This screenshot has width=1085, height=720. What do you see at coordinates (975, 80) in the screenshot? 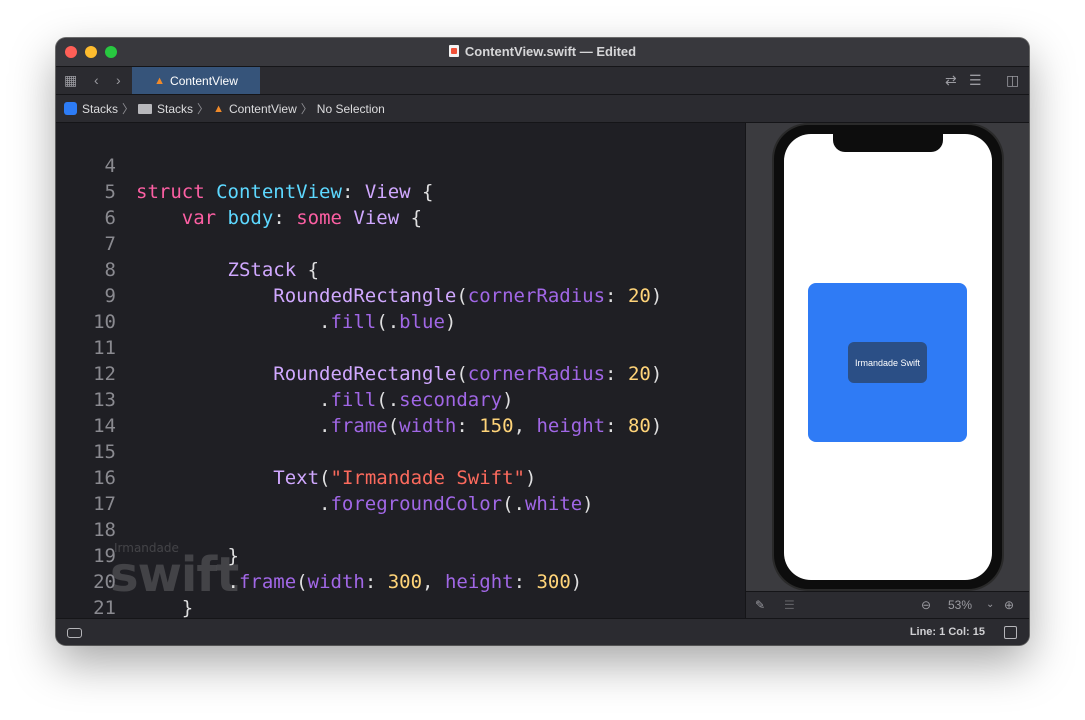
I see `inspector-icon: ☰` at bounding box center [975, 80].